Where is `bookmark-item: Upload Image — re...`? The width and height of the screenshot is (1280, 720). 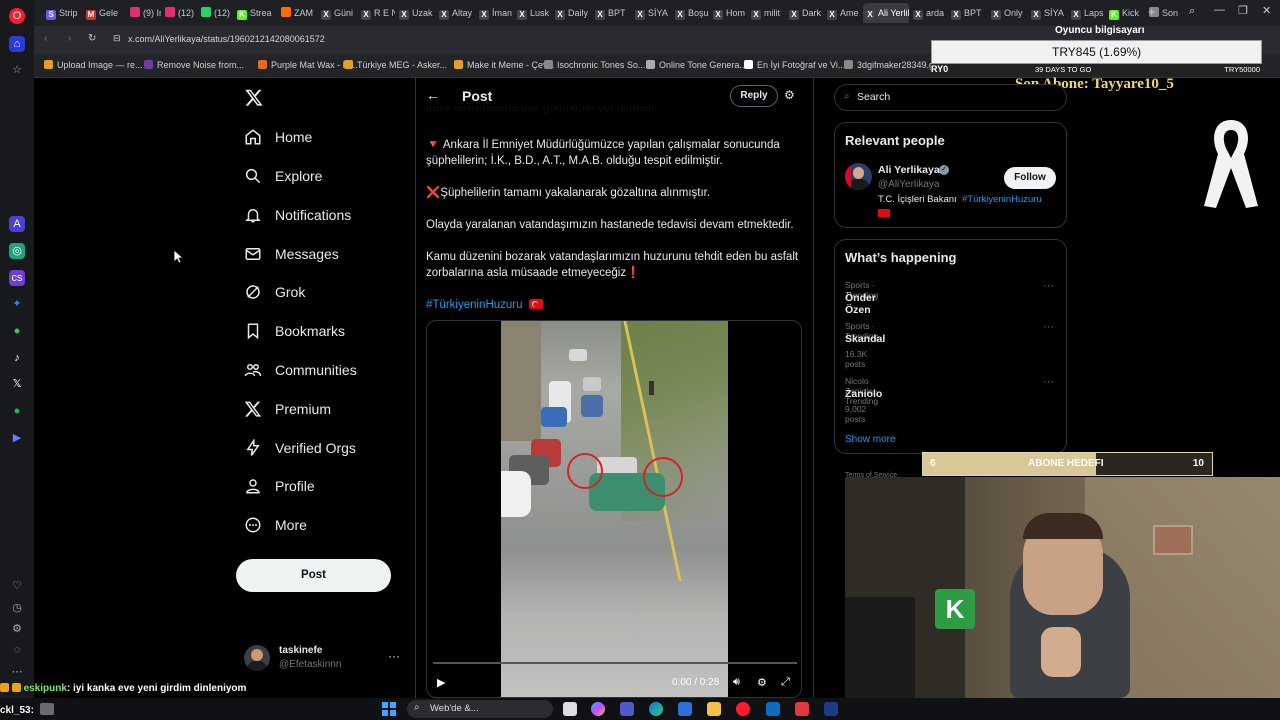
bookmark-item: Upload Image — re... is located at coordinates (93, 65).